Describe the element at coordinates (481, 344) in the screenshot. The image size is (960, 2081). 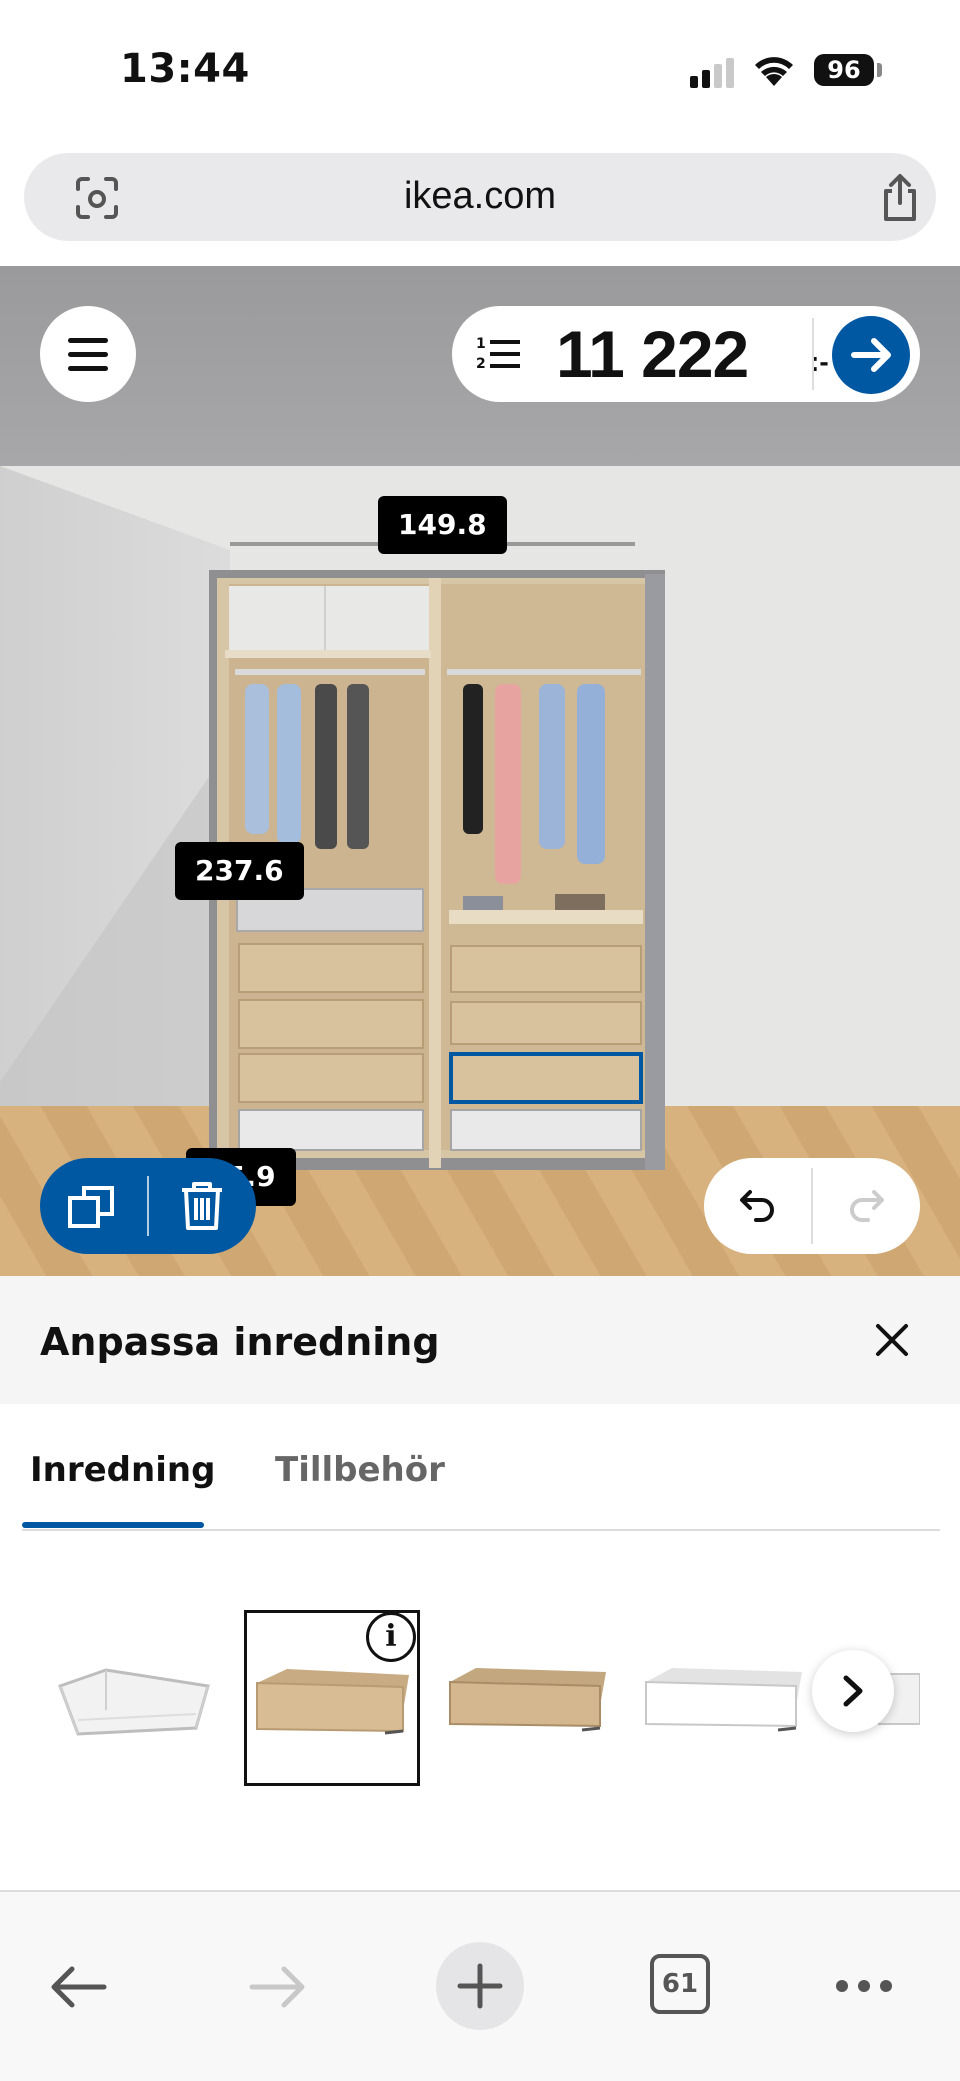
I see `svg-text: 1` at that location.